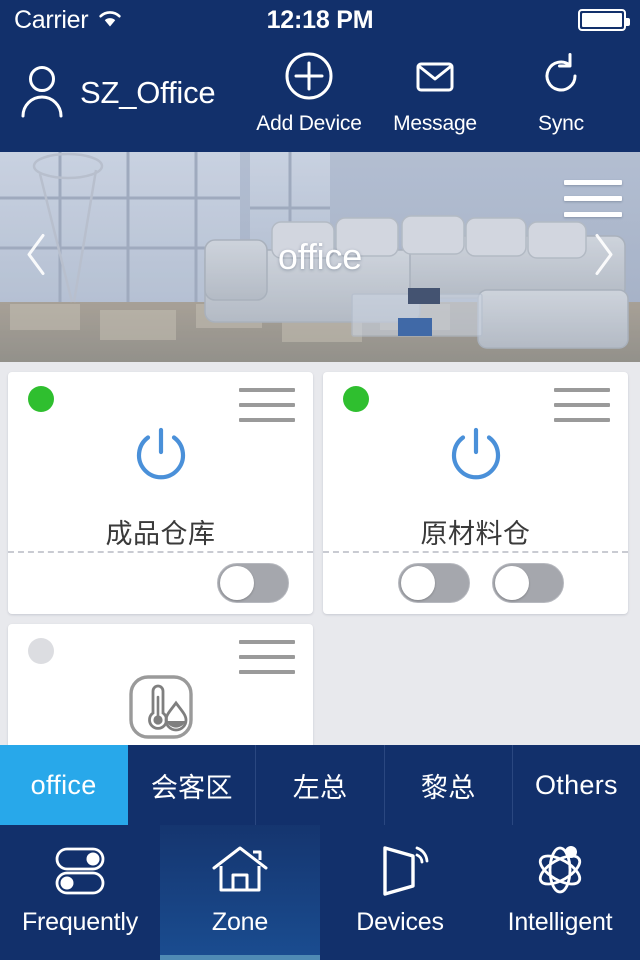  Describe the element at coordinates (240, 870) in the screenshot. I see `home-icon` at that location.